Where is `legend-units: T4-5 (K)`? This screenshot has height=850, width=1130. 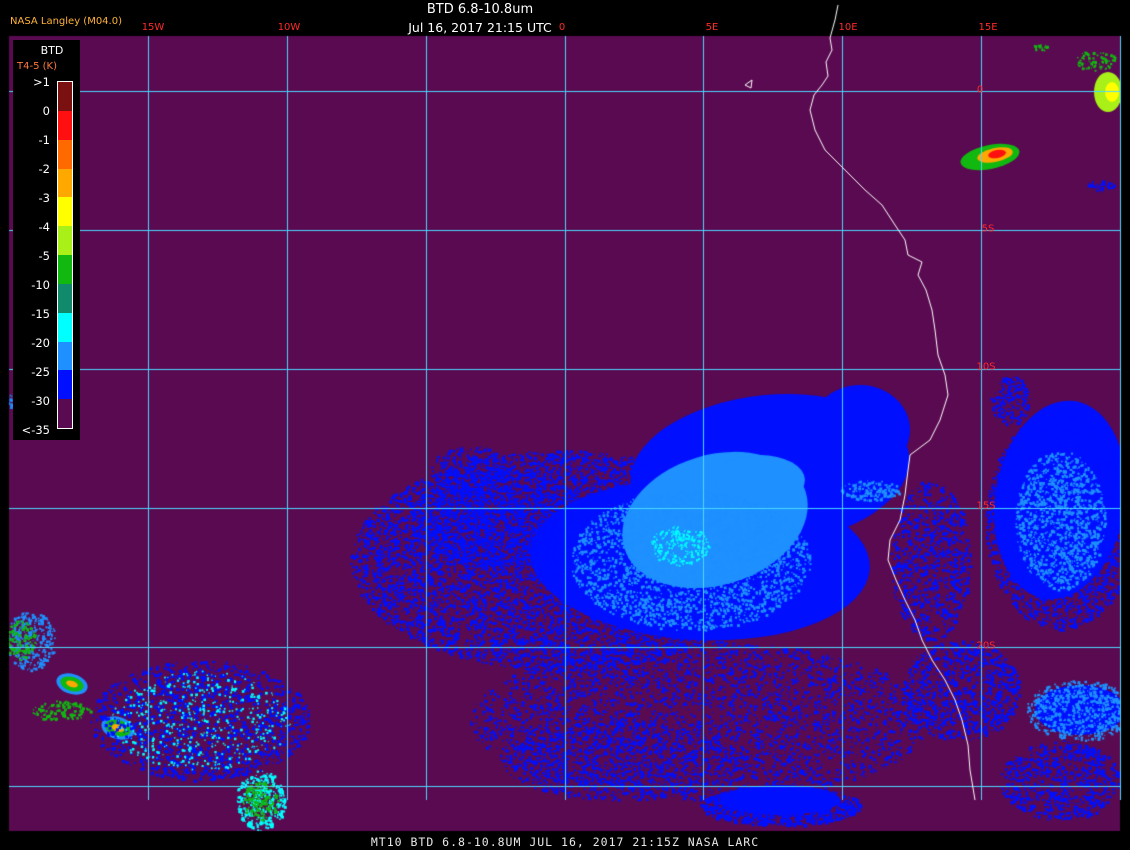 legend-units: T4-5 (K) is located at coordinates (37, 66).